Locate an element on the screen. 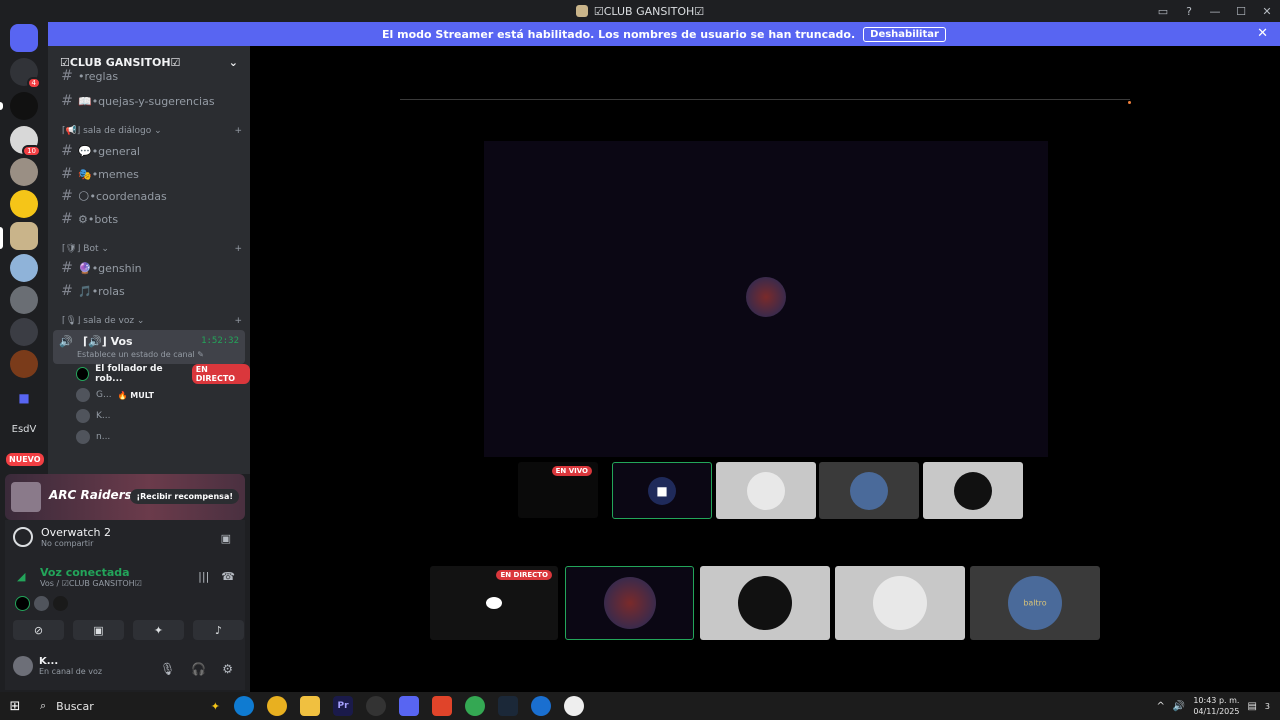 The image size is (1280, 720). channel-reglas: # •reglas is located at coordinates (150, 76).